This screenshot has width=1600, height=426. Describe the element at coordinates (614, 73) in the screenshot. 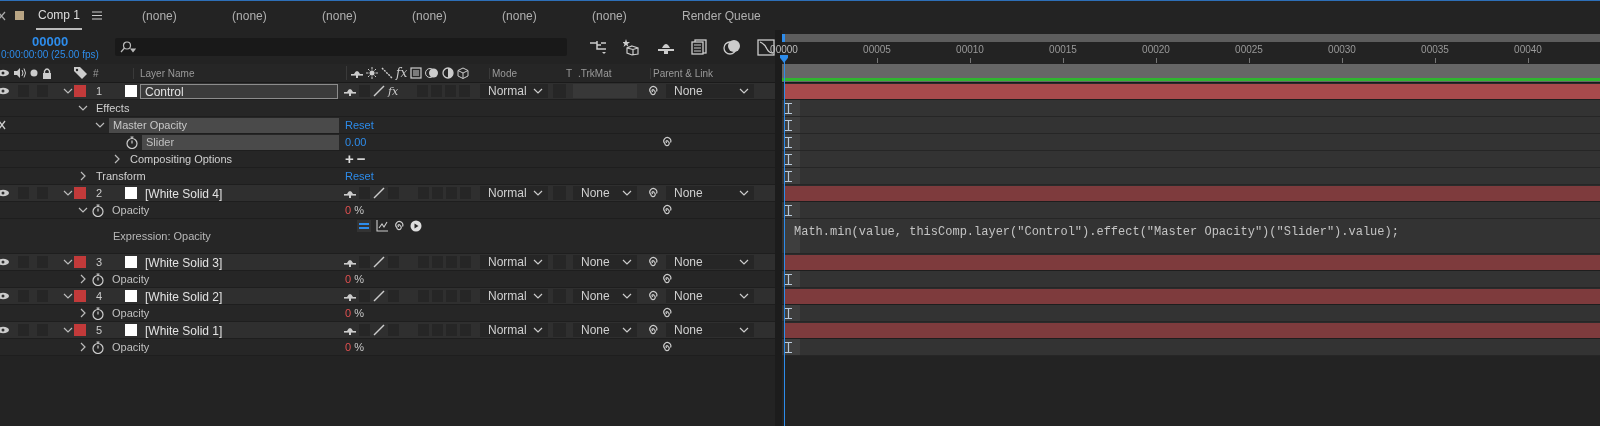

I see `column-header: .TrkMat` at that location.